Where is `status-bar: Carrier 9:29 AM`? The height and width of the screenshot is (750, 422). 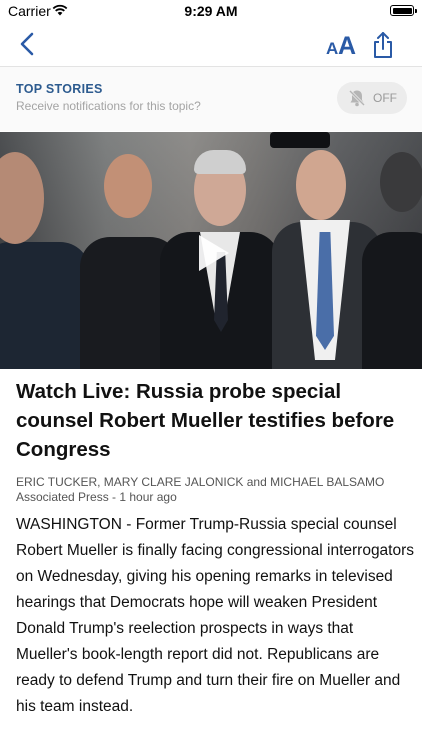
status-bar: Carrier 9:29 AM is located at coordinates (211, 12).